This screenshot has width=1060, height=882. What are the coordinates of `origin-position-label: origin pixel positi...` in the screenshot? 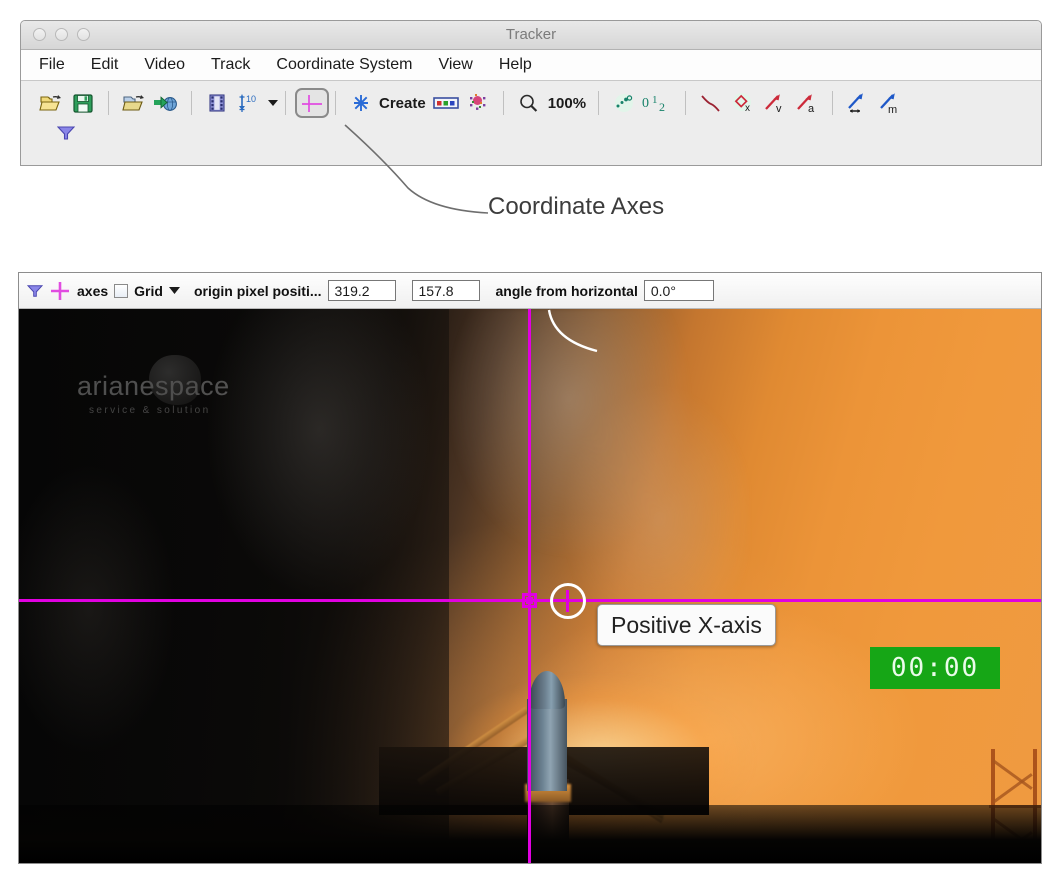 It's located at (257, 290).